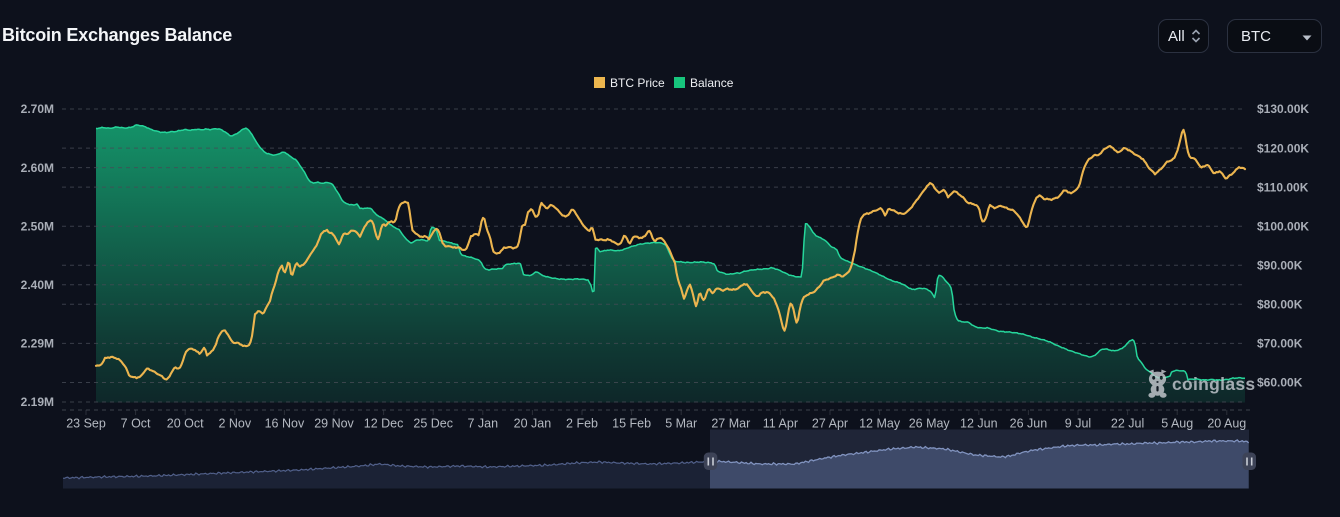  Describe the element at coordinates (334, 424) in the screenshot. I see `svg-text: 29 Nov` at that location.